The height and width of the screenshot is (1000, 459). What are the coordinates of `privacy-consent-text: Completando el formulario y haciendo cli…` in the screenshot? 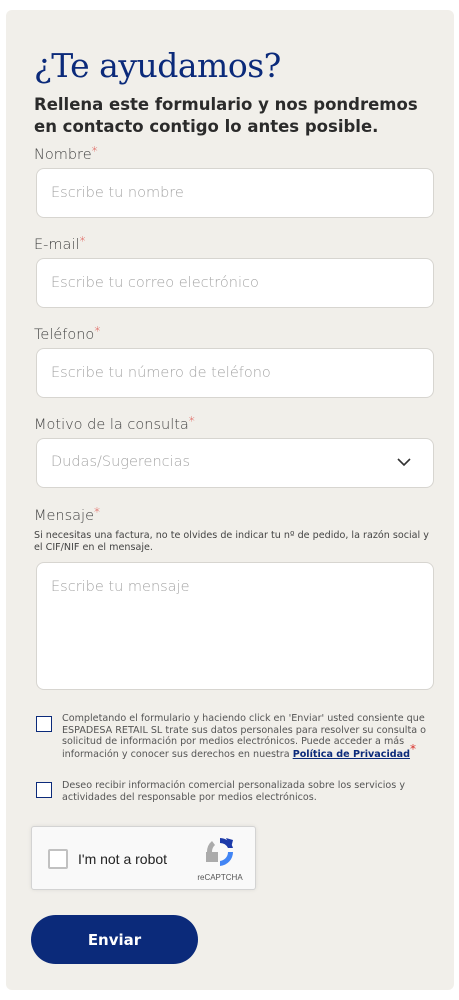 It's located at (244, 736).